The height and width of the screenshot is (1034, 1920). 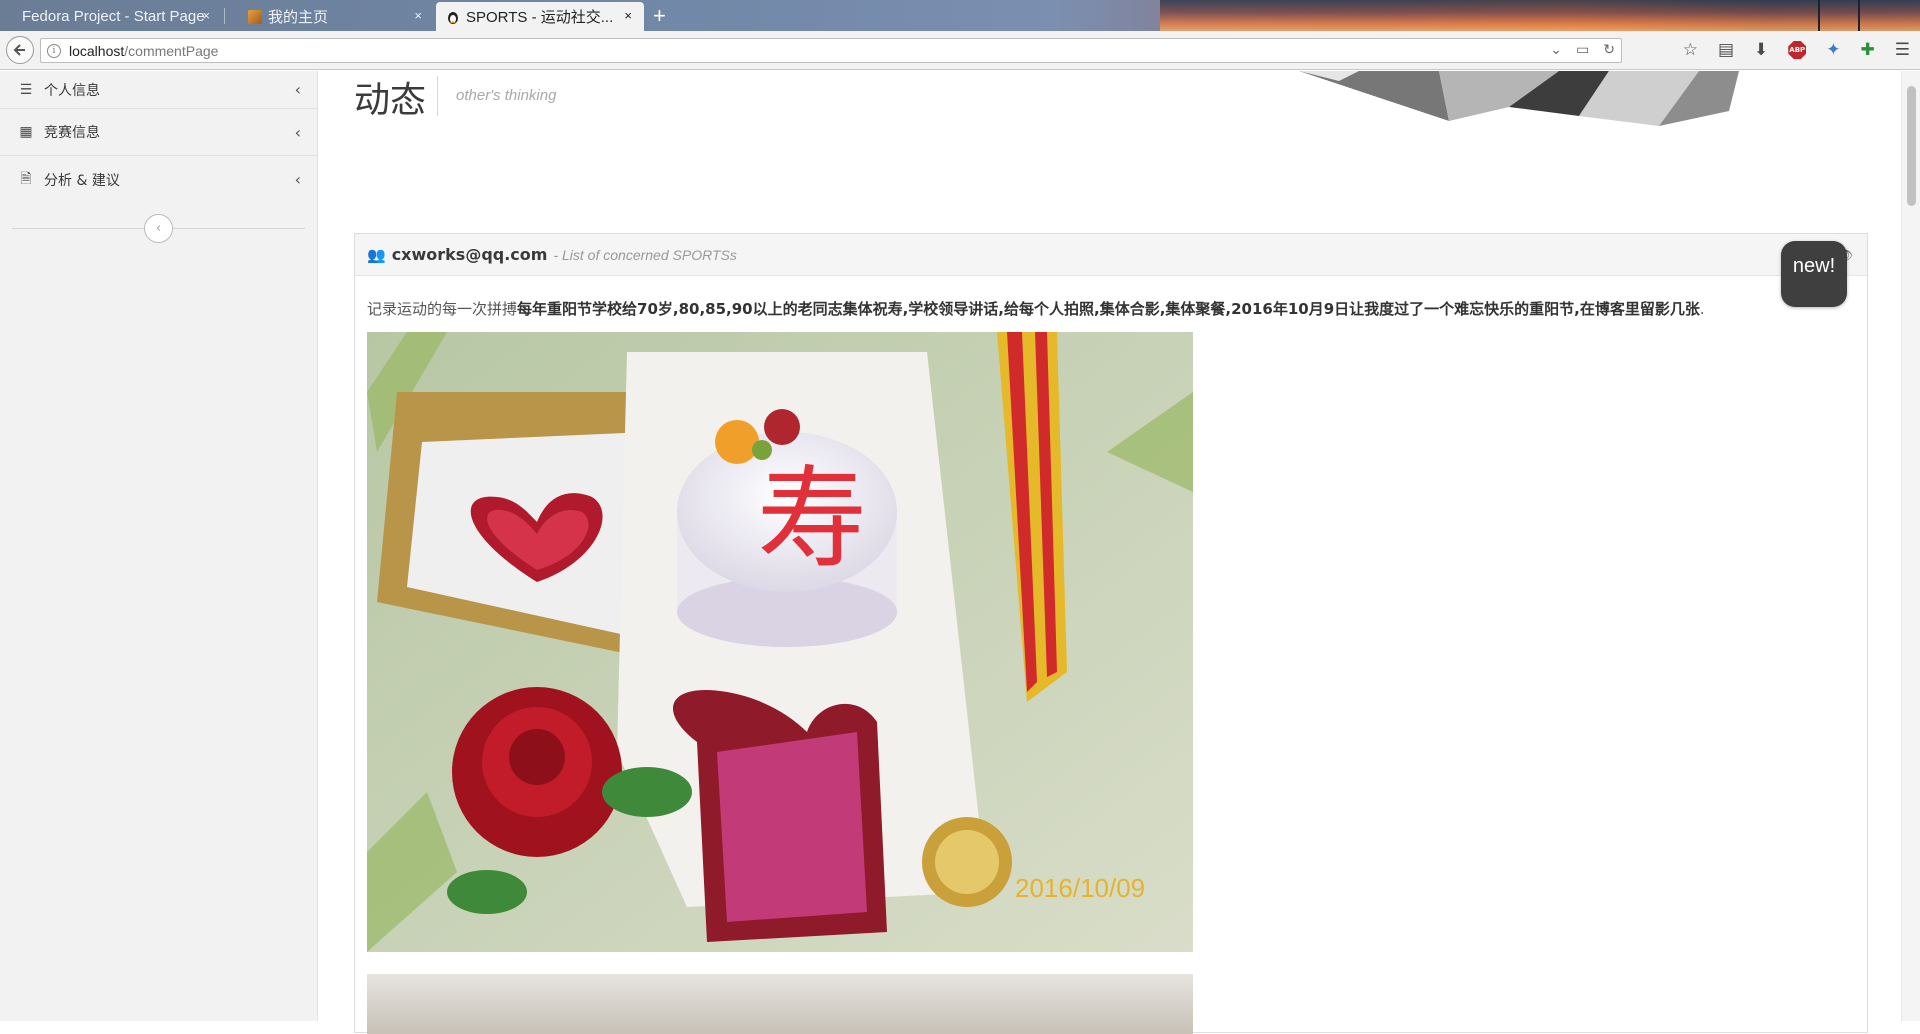 I want to click on sidebar-item-competition-info: ▦ 竞赛信息 ‹, so click(x=158, y=132).